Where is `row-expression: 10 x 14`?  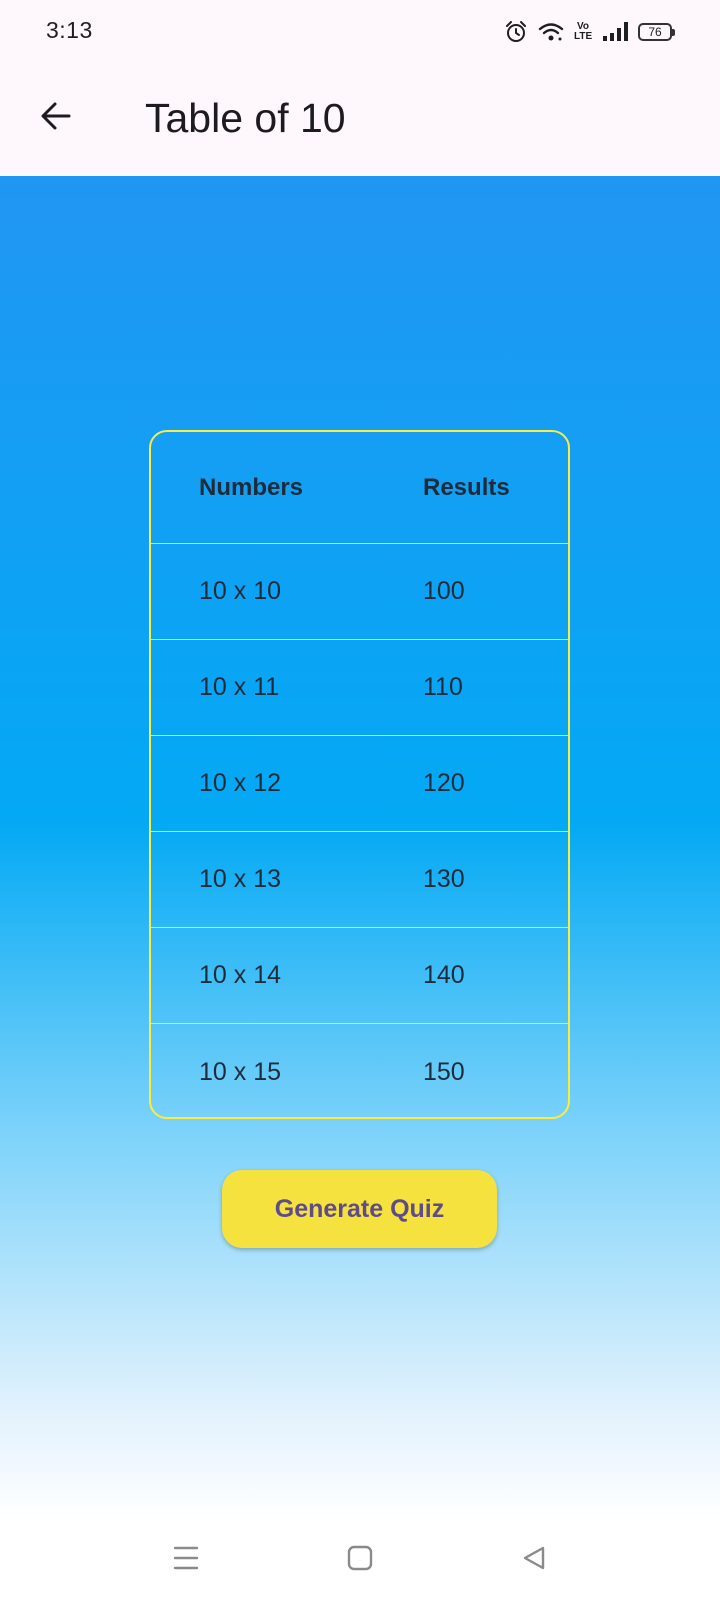
row-expression: 10 x 14 is located at coordinates (240, 975).